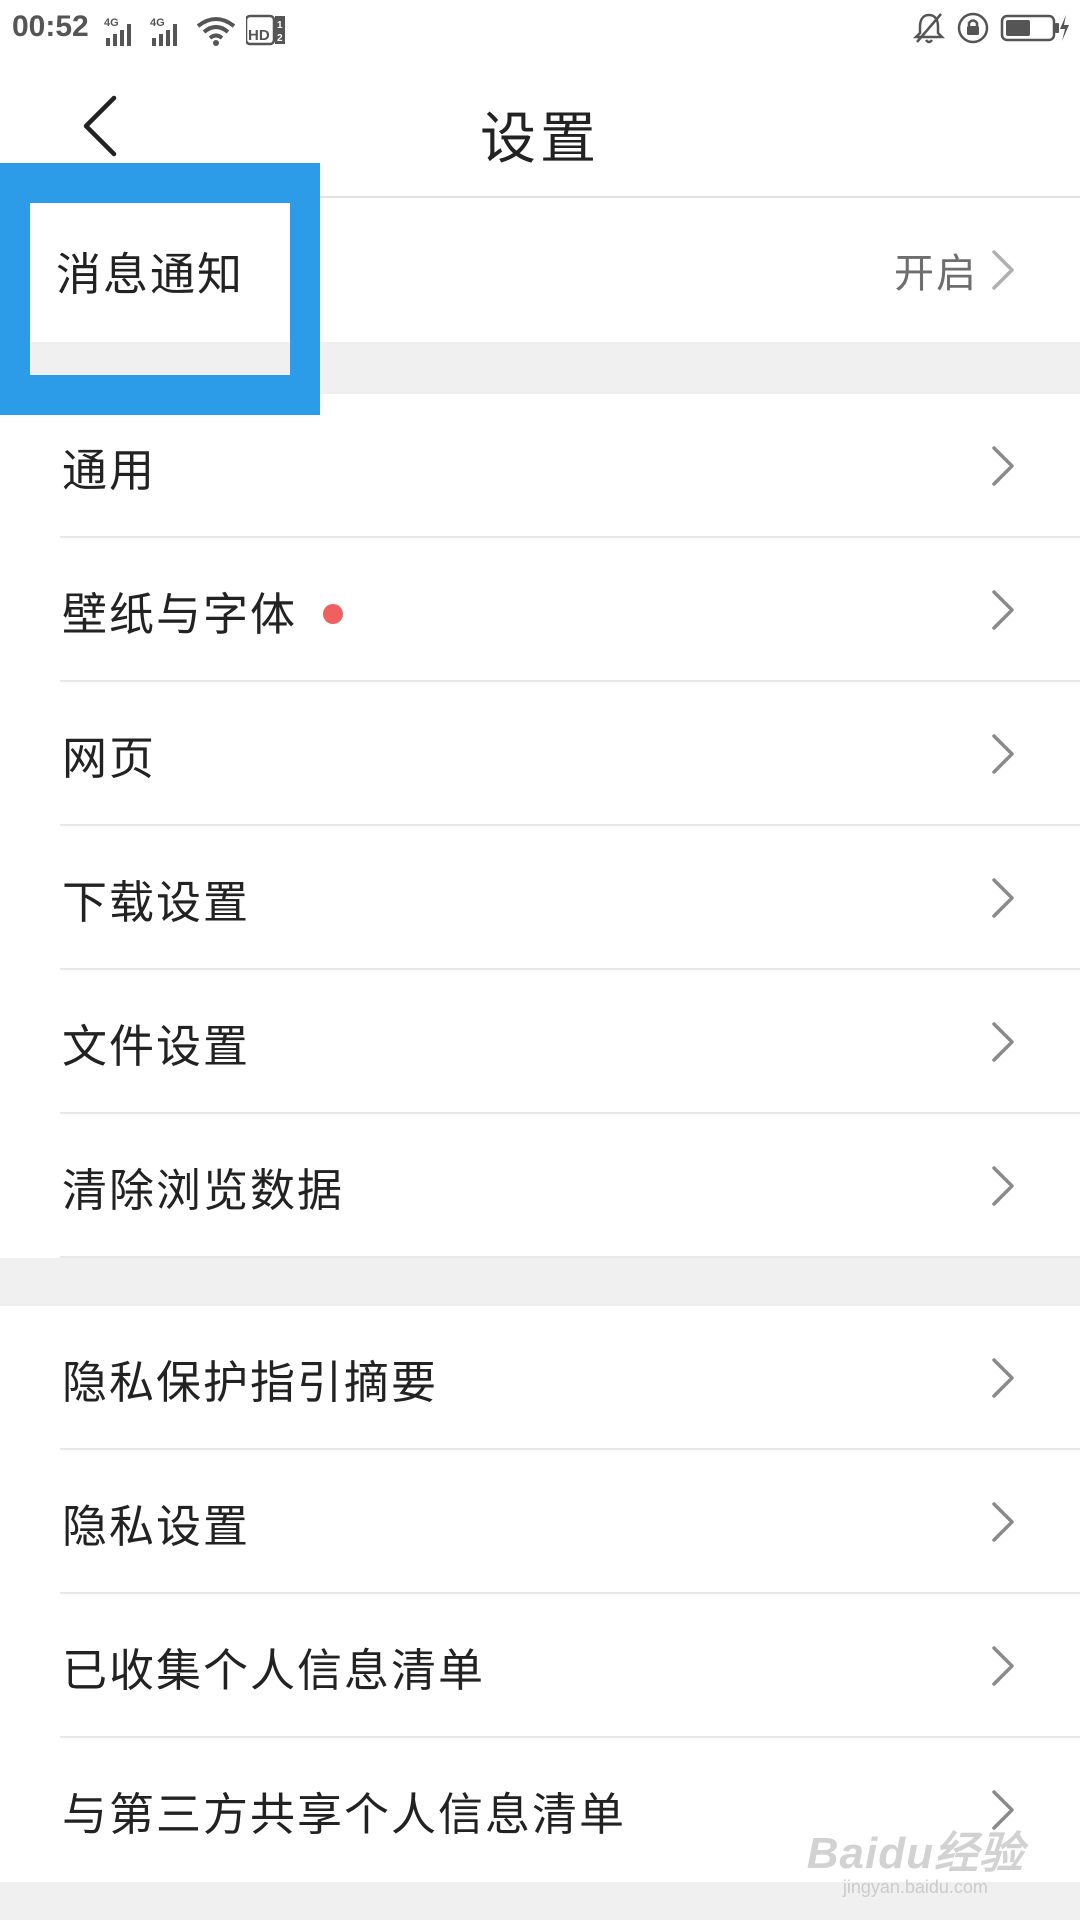 The width and height of the screenshot is (1080, 1920). Describe the element at coordinates (156, 1046) in the screenshot. I see `row-label: 文件设置` at that location.